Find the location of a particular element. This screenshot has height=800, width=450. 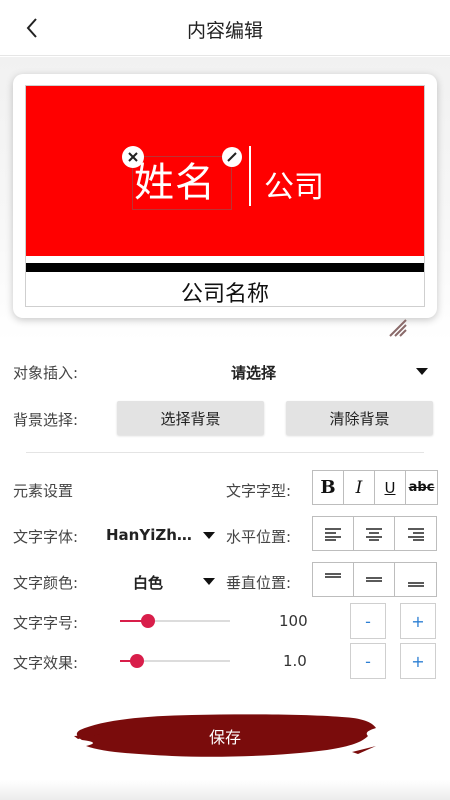

align-middle-icon is located at coordinates (374, 579).